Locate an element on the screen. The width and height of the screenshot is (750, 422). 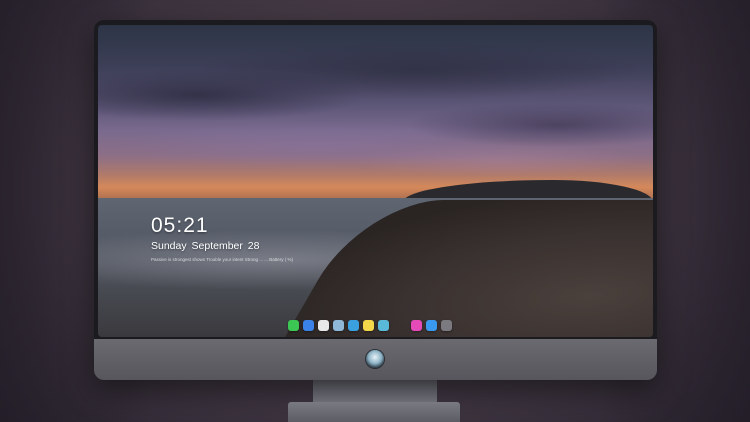
safari-app-icon is located at coordinates (323, 325).